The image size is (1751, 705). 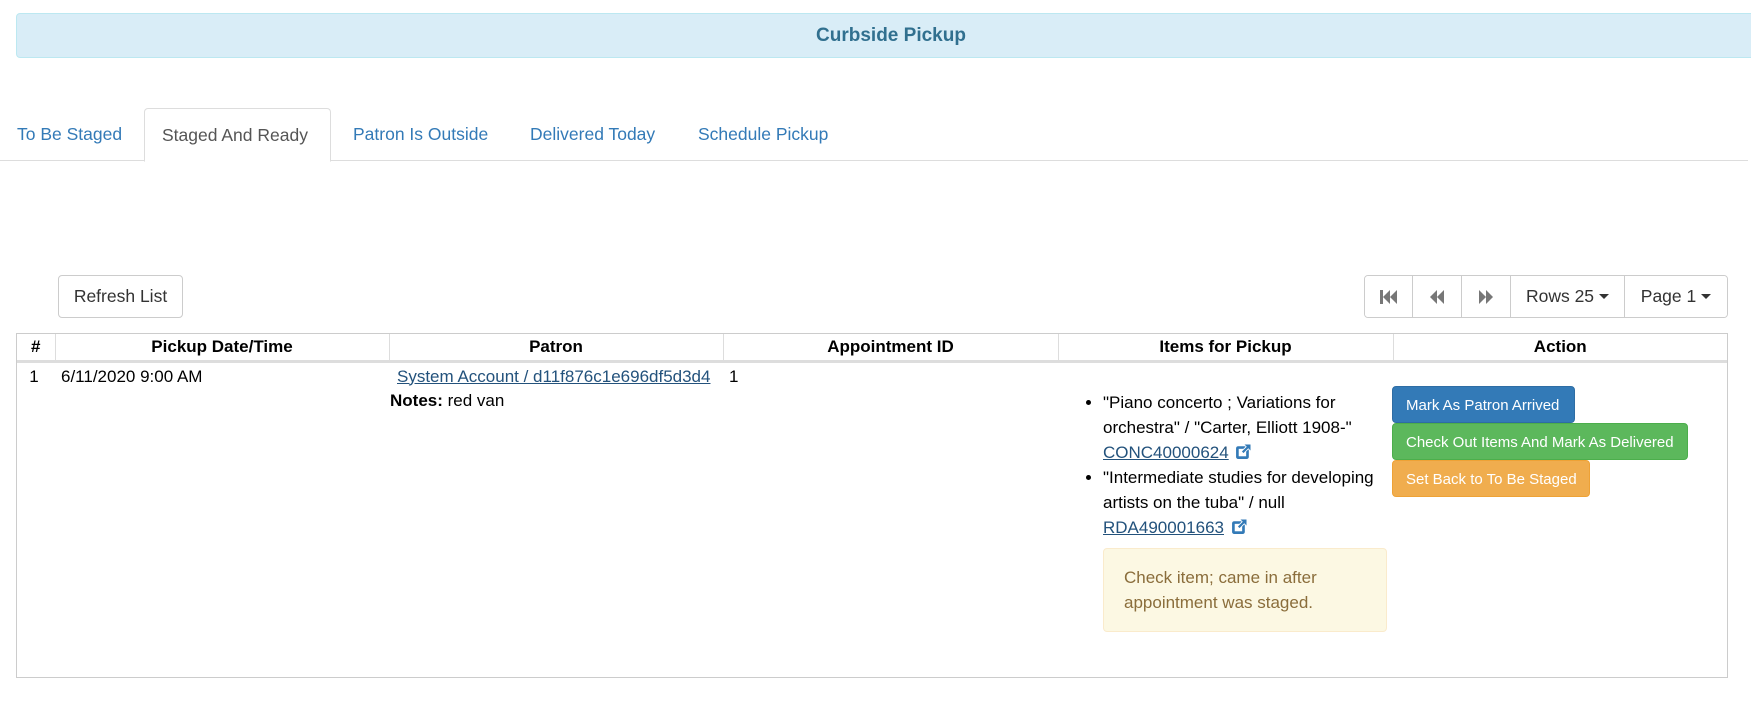 I want to click on rows-per-page-dropdown: Rows 25, so click(x=1568, y=296).